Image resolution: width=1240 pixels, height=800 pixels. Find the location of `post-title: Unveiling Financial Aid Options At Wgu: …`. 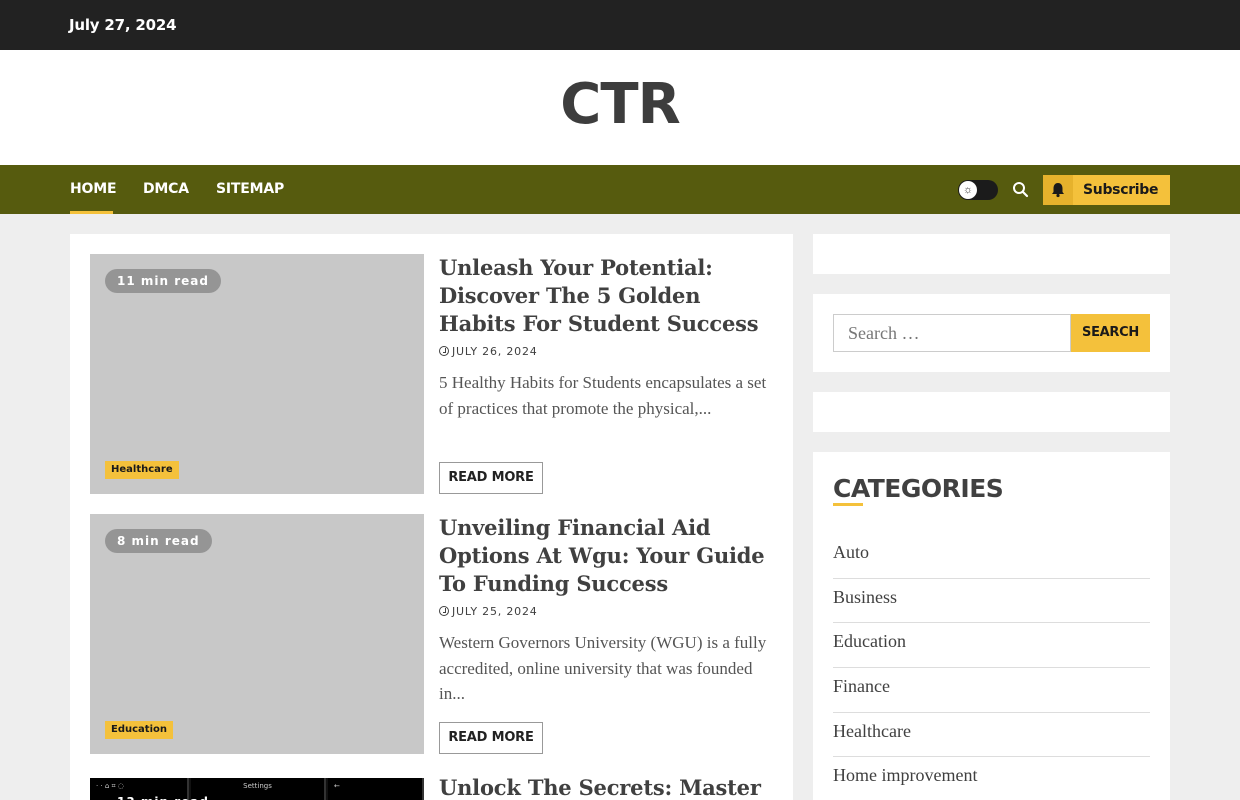

post-title: Unveiling Financial Aid Options At Wgu: … is located at coordinates (609, 556).